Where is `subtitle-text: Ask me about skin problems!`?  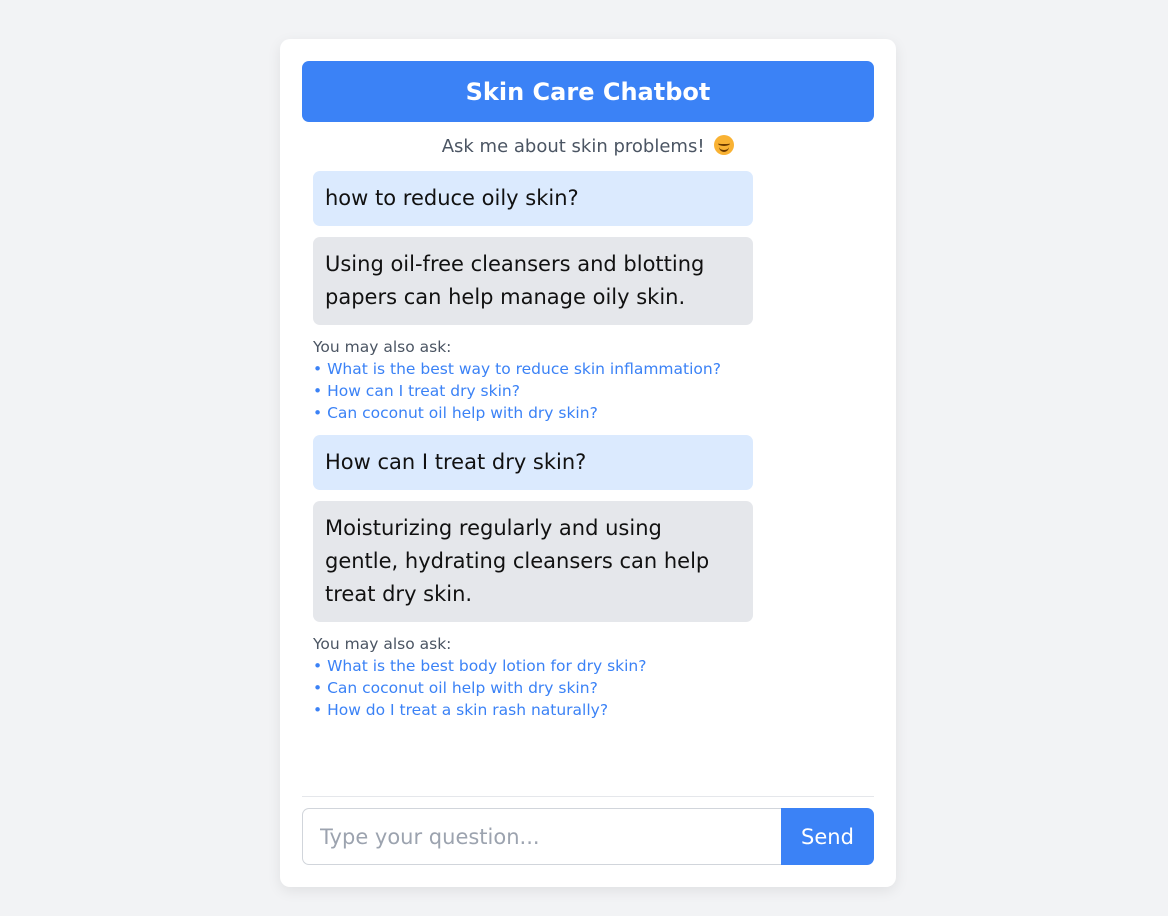 subtitle-text: Ask me about skin problems! is located at coordinates (573, 146).